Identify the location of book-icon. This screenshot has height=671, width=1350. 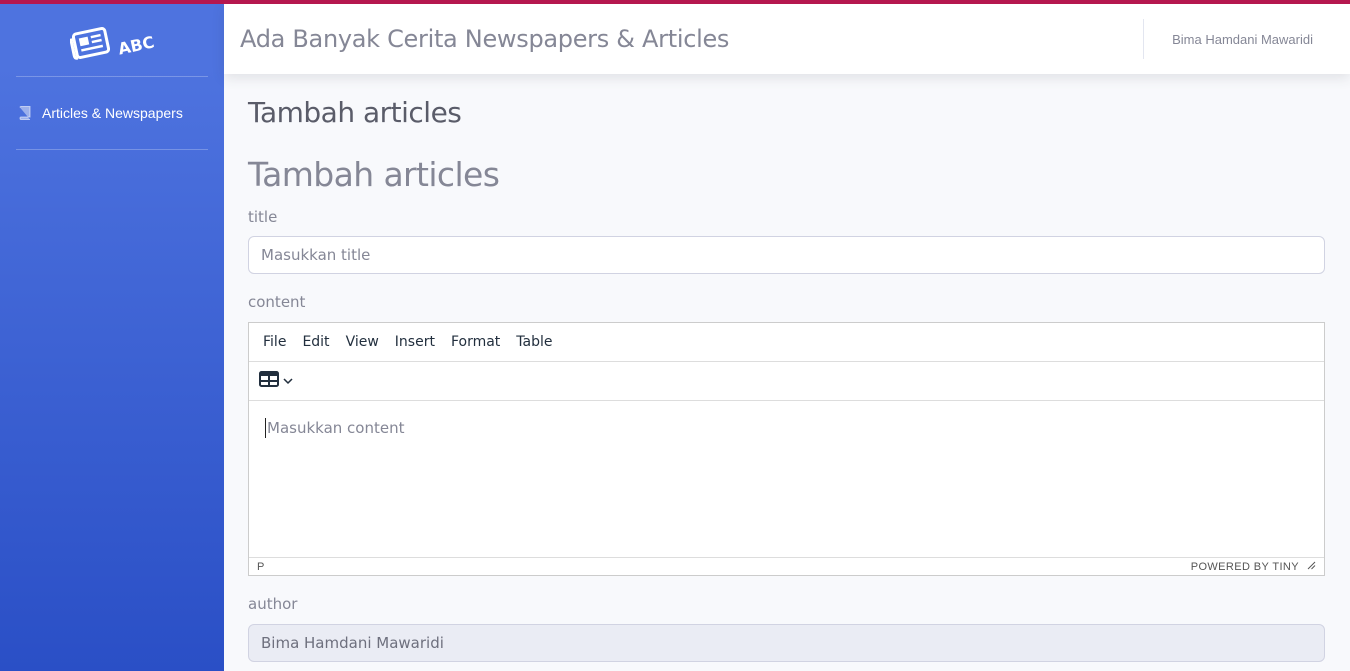
(25, 113).